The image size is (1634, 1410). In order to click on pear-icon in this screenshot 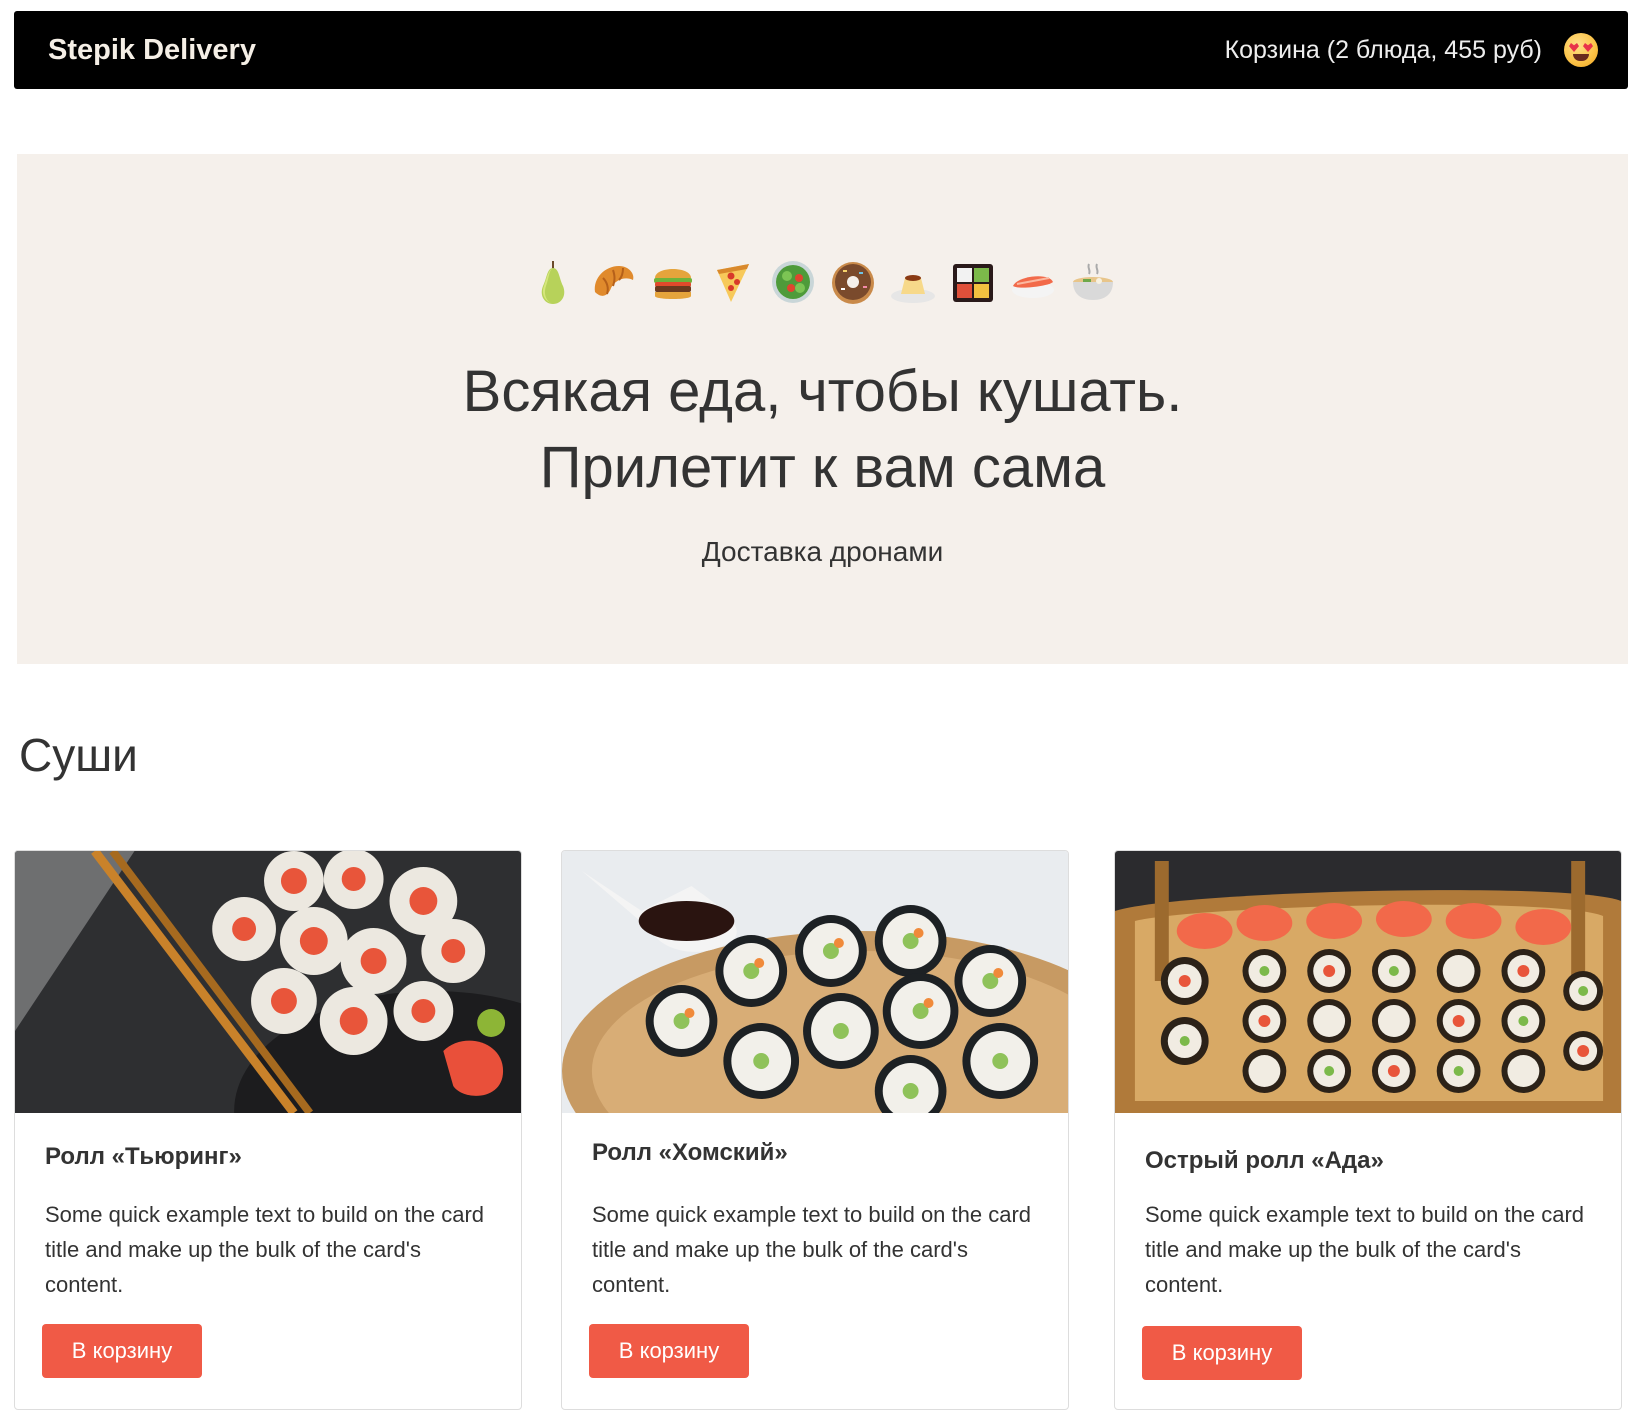, I will do `click(552, 282)`.